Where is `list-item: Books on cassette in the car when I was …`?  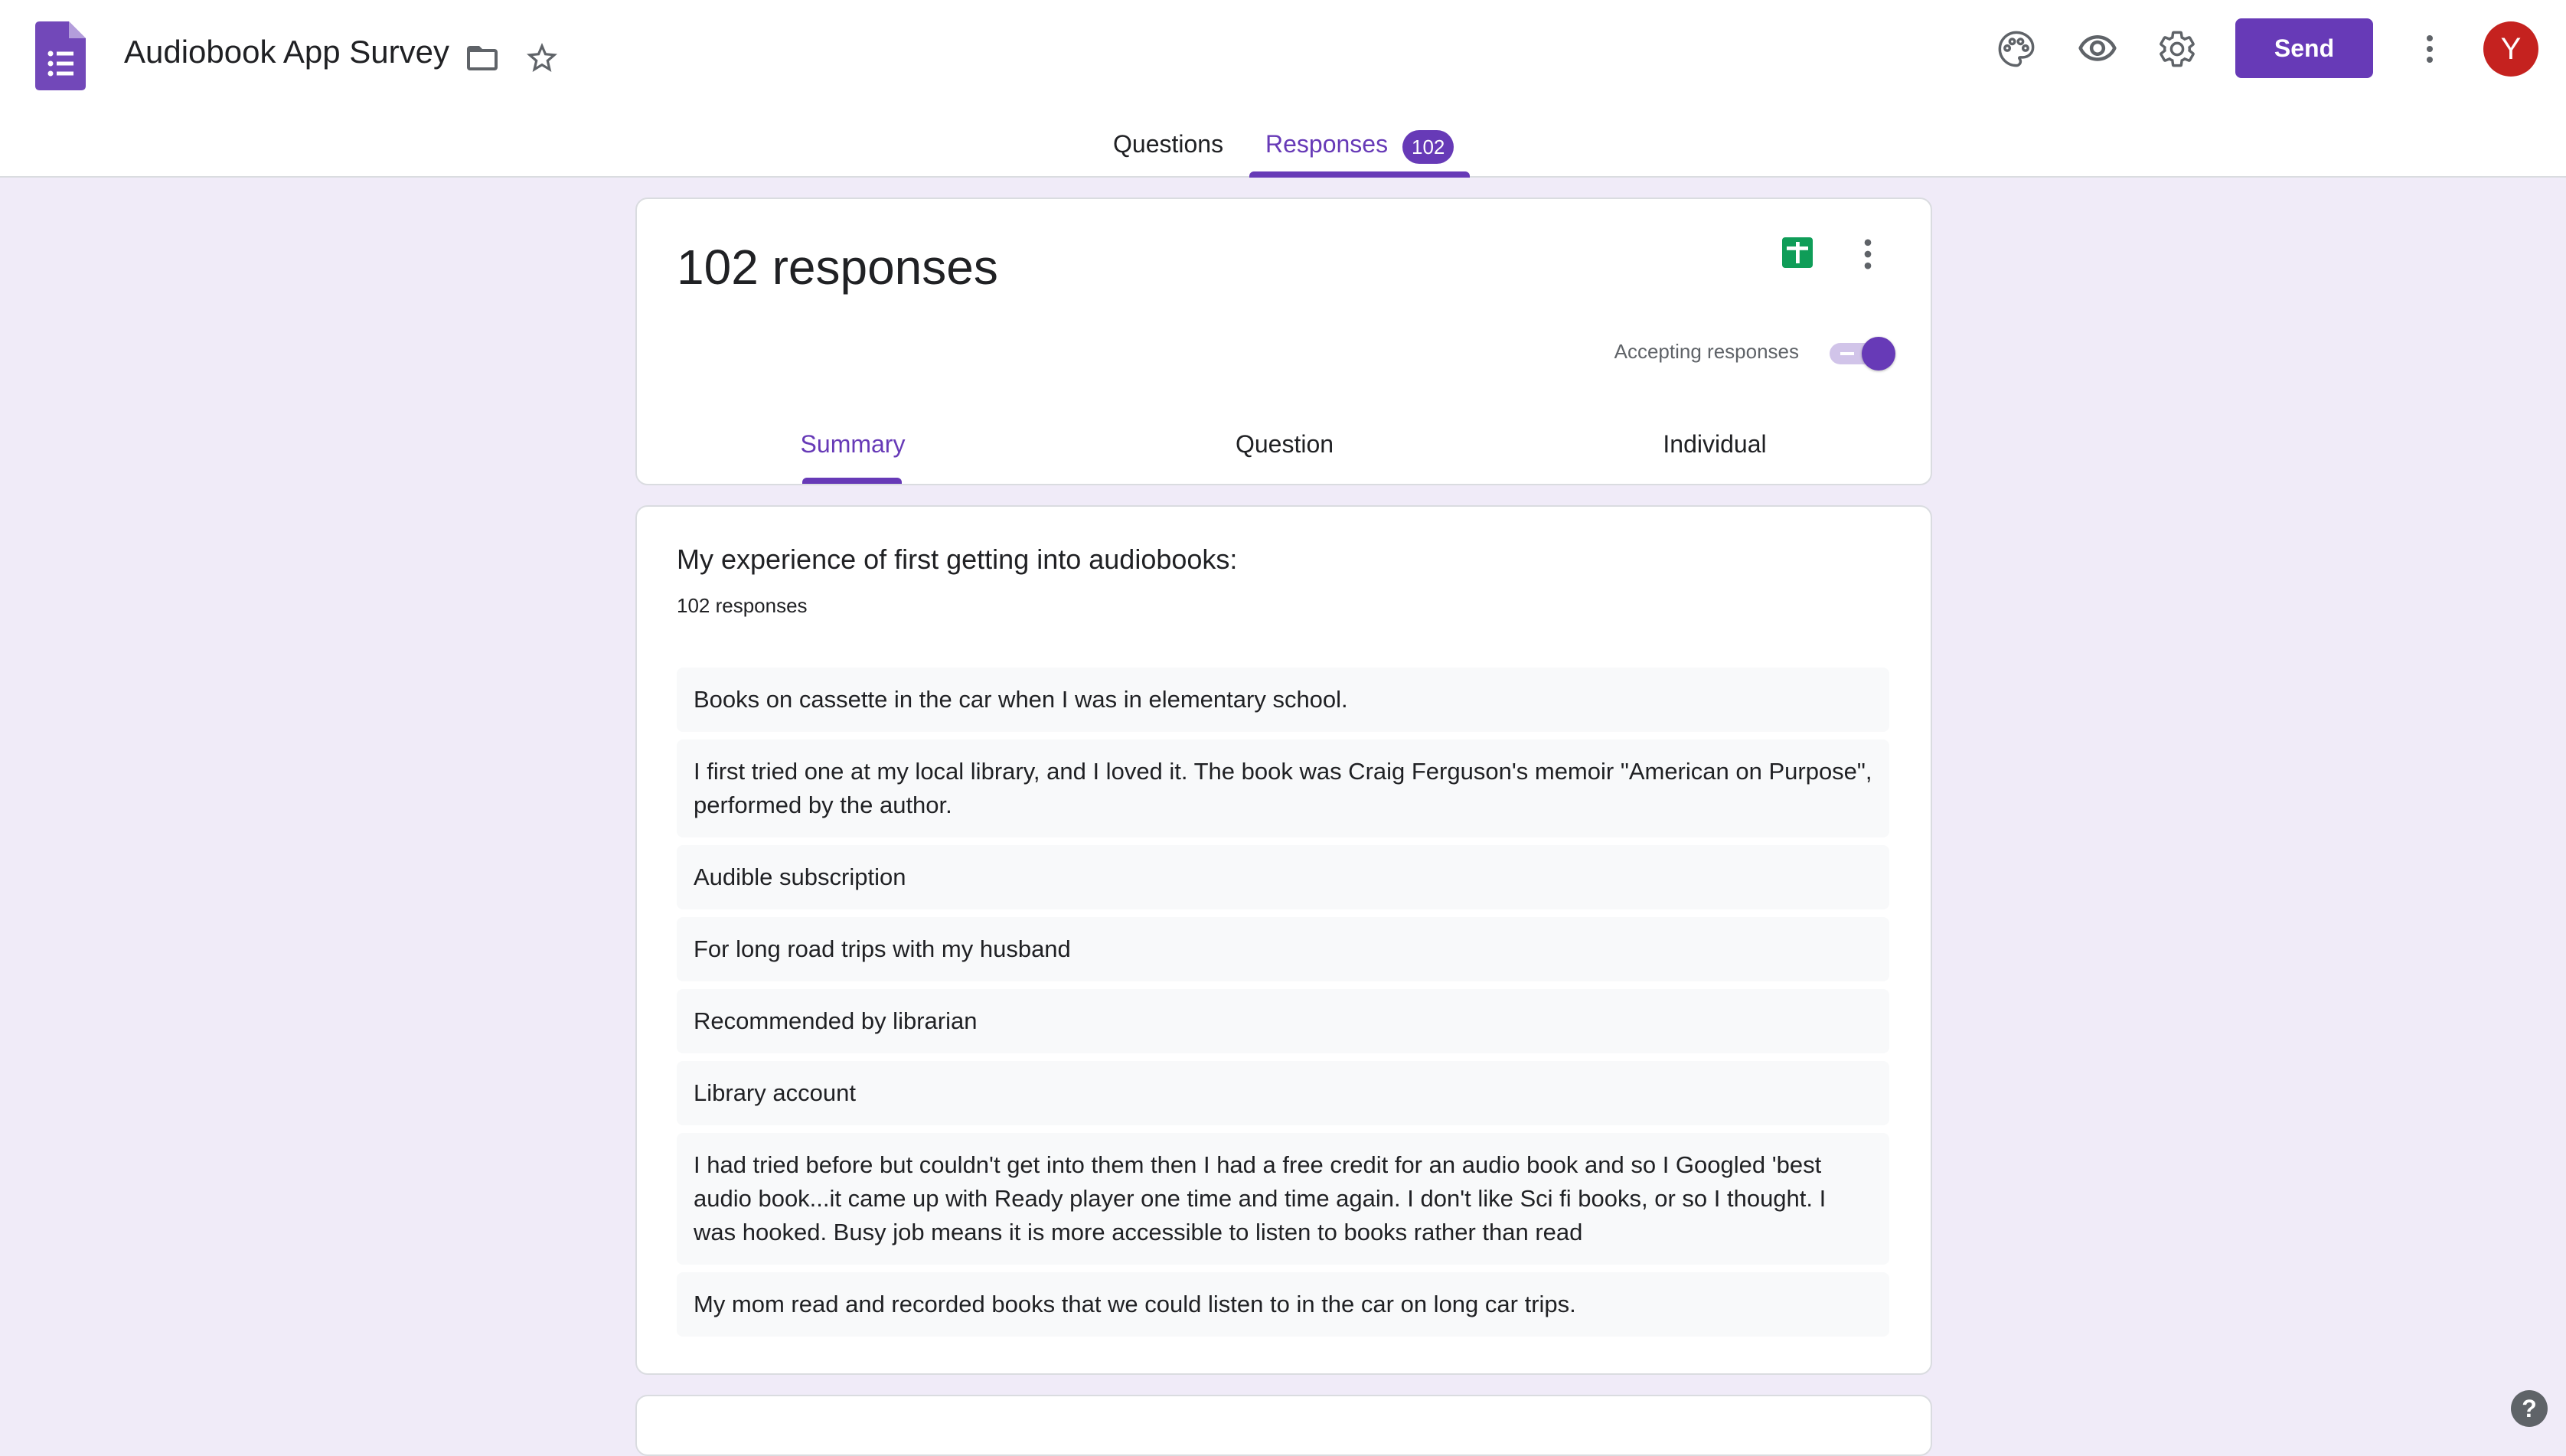
list-item: Books on cassette in the car when I was … is located at coordinates (1283, 700).